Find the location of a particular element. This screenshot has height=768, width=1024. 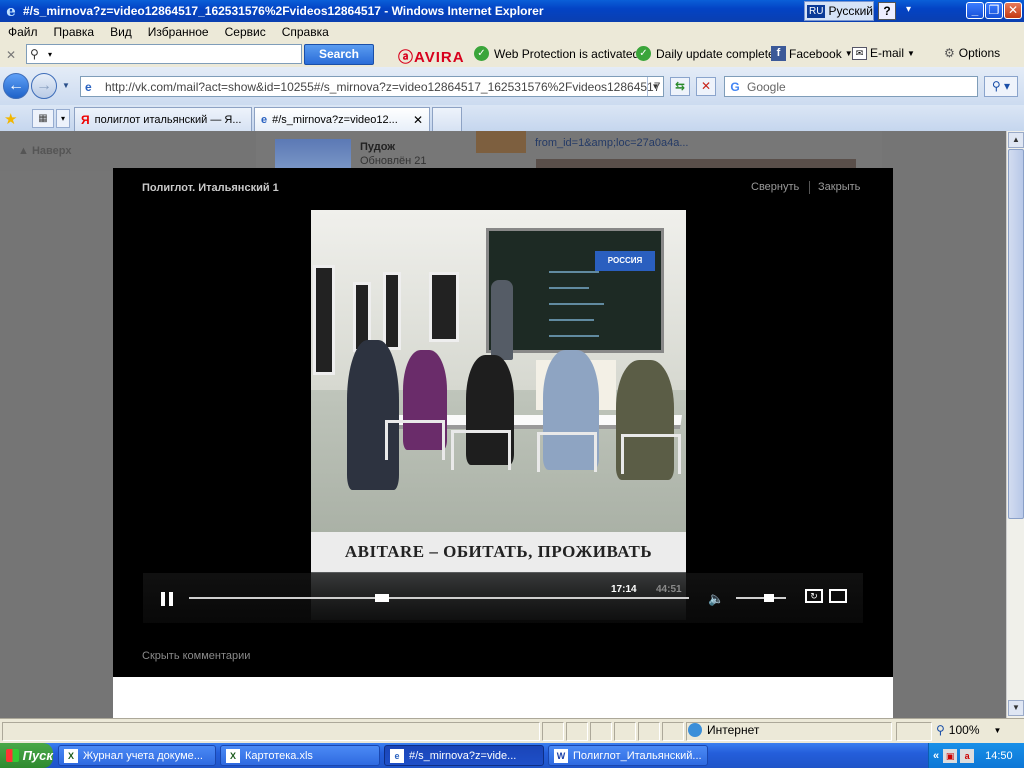

tab-vk-video: e #/s_mirnova?z=video12... ✕ is located at coordinates (342, 119).